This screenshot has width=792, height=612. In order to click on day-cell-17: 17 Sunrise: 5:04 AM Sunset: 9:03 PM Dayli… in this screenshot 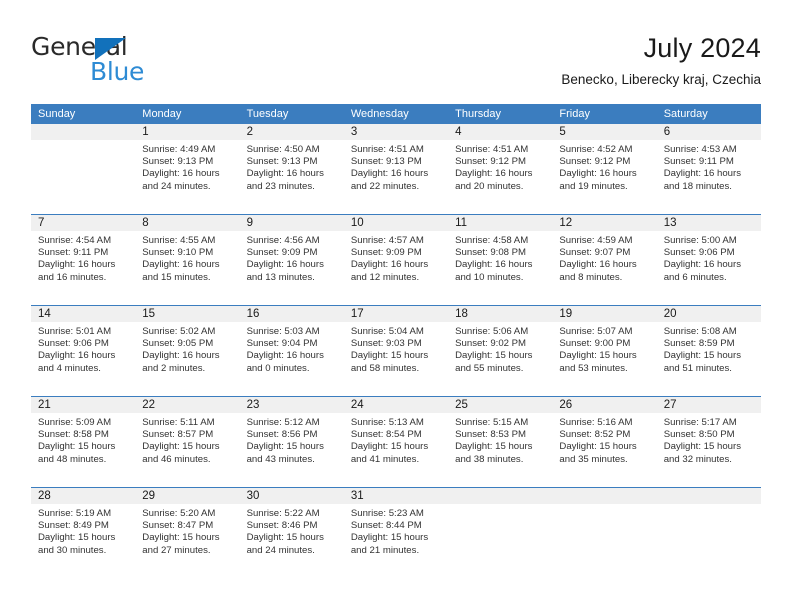, I will do `click(396, 342)`.